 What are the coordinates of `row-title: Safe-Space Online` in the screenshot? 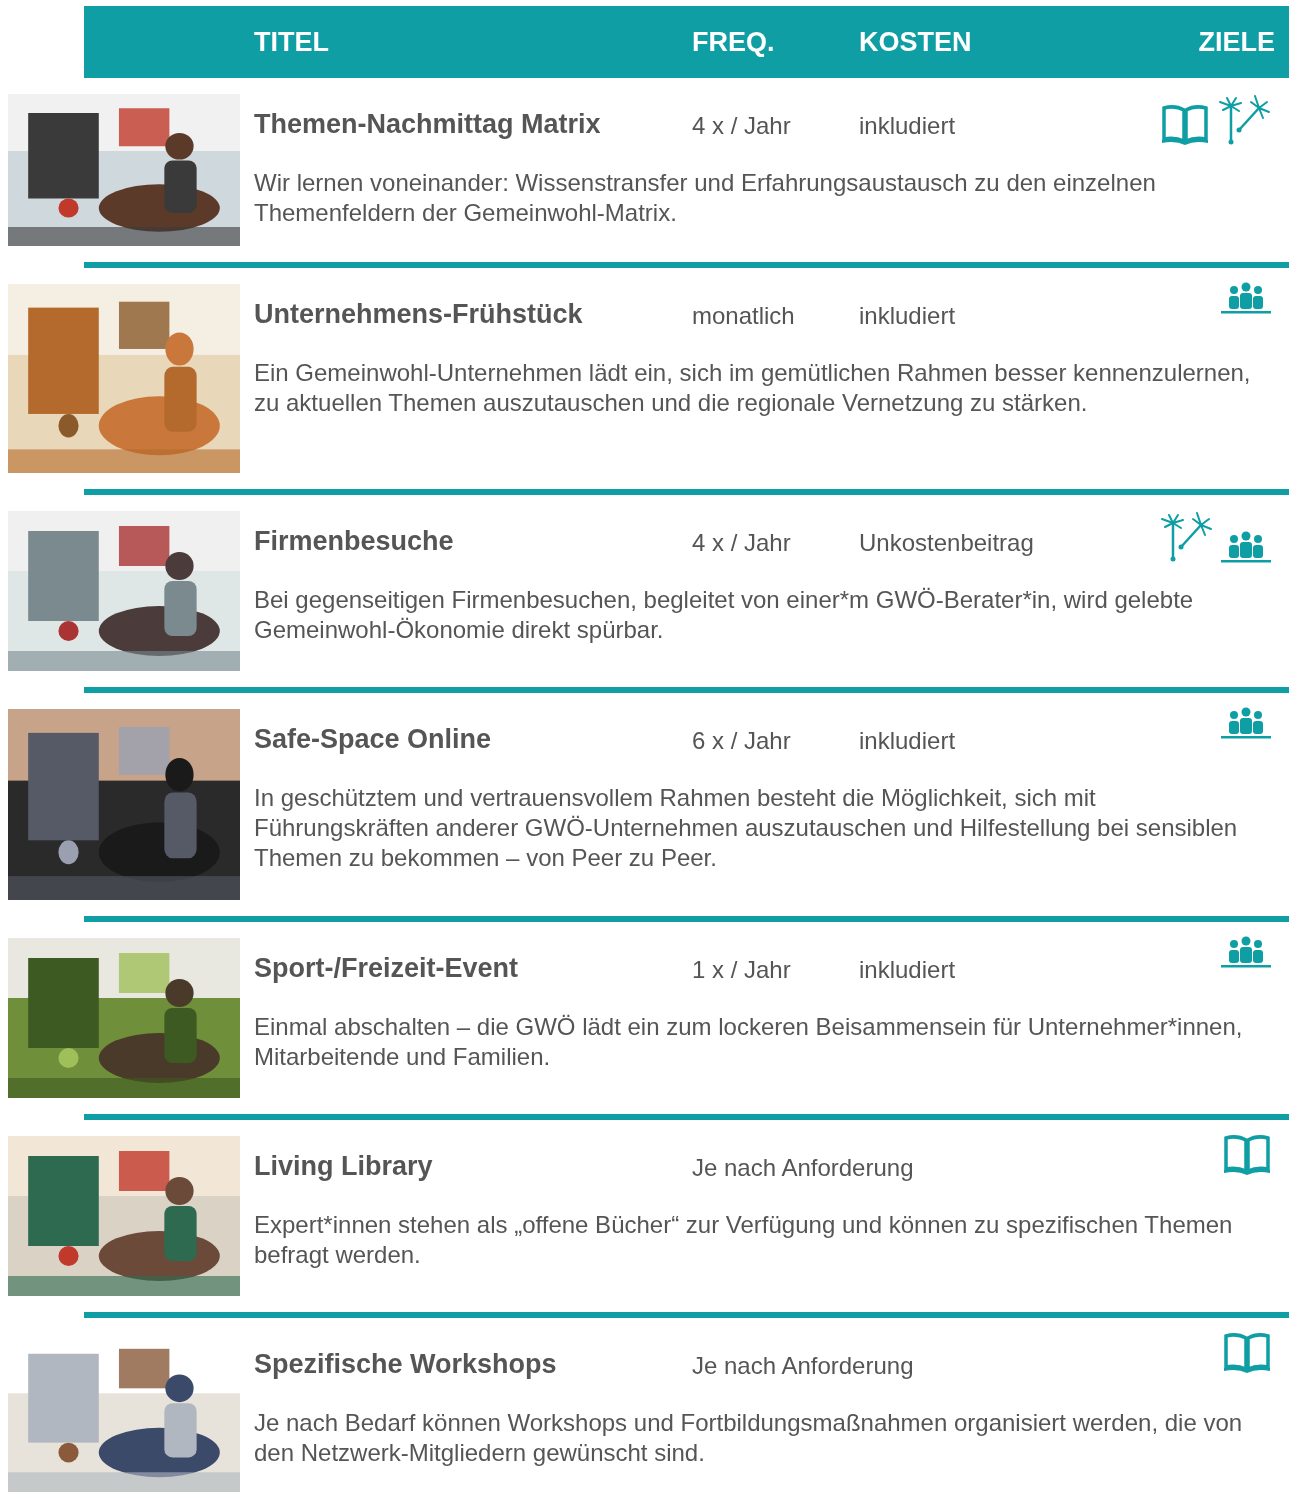 It's located at (373, 739).